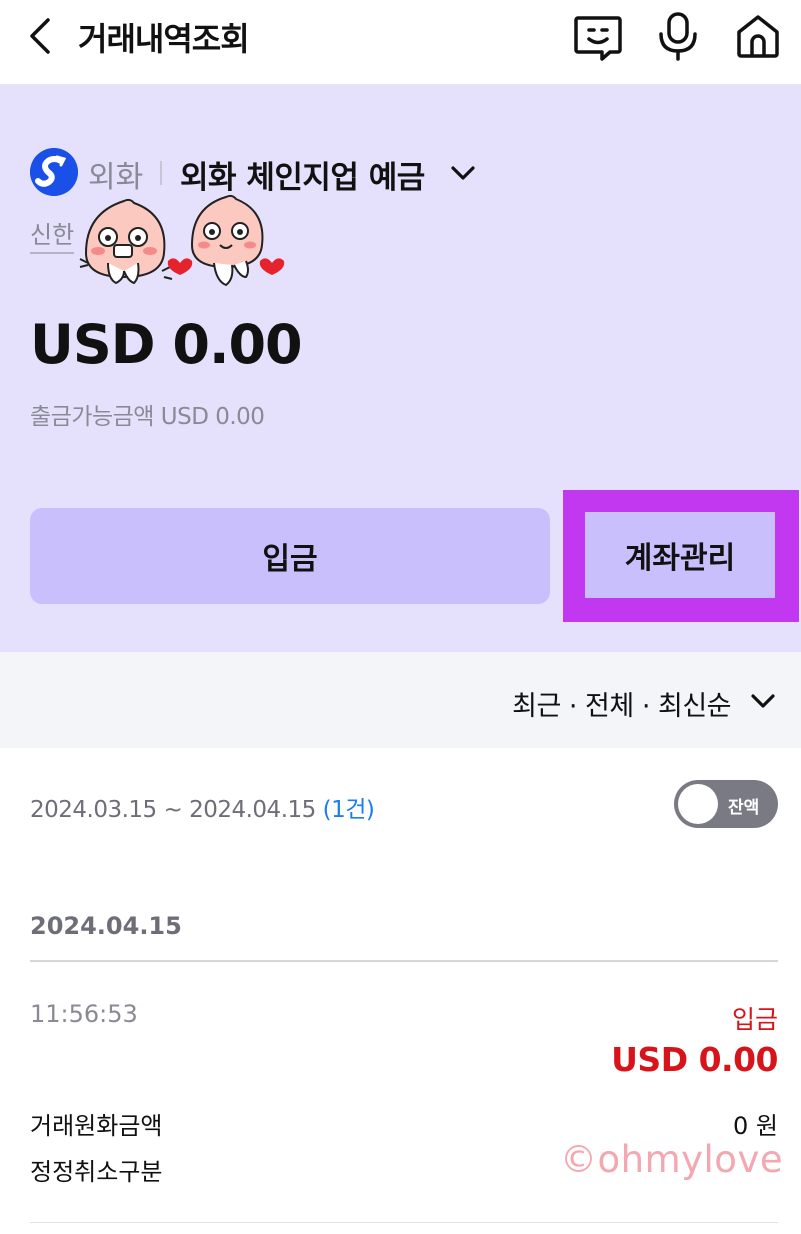 Image resolution: width=801 pixels, height=1234 pixels. Describe the element at coordinates (96, 1126) in the screenshot. I see `krw-amount-label: 거래원화금액` at that location.